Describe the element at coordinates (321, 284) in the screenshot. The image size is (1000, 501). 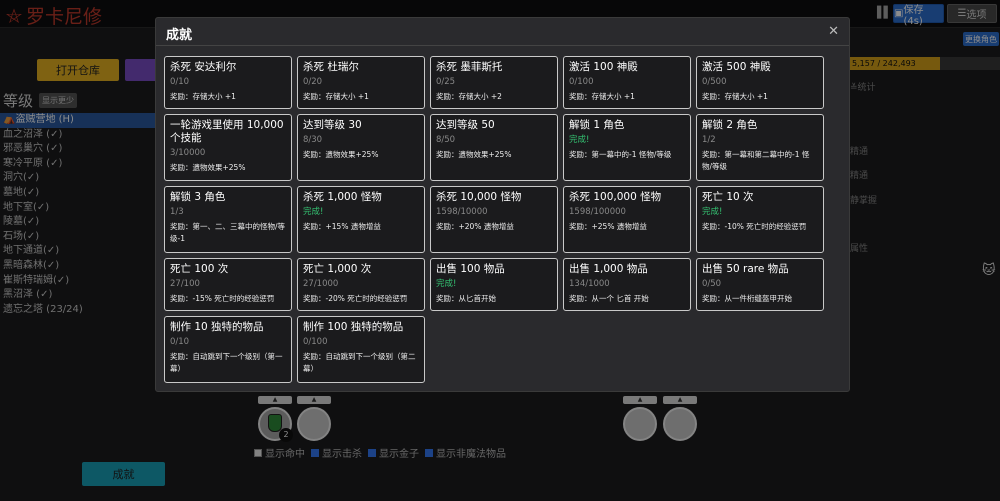
I see `achievement-progress: 27/1000` at that location.